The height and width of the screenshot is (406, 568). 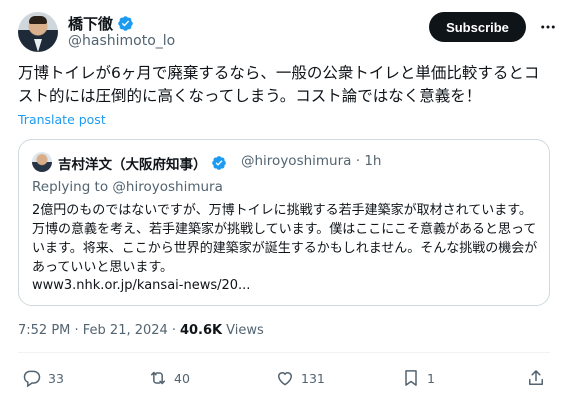 What do you see at coordinates (158, 378) in the screenshot?
I see `repost-icon` at bounding box center [158, 378].